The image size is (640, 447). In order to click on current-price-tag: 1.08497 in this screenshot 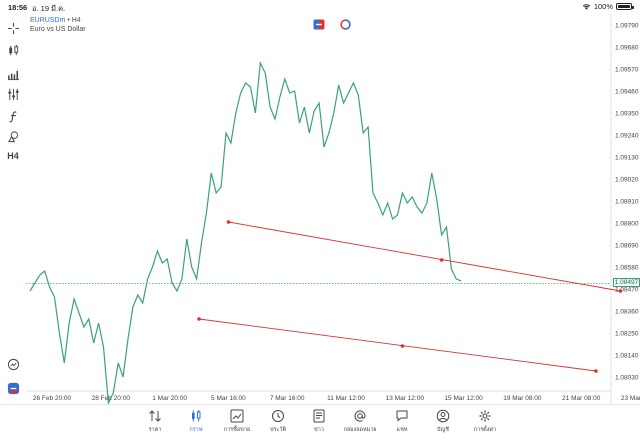, I will do `click(626, 282)`.